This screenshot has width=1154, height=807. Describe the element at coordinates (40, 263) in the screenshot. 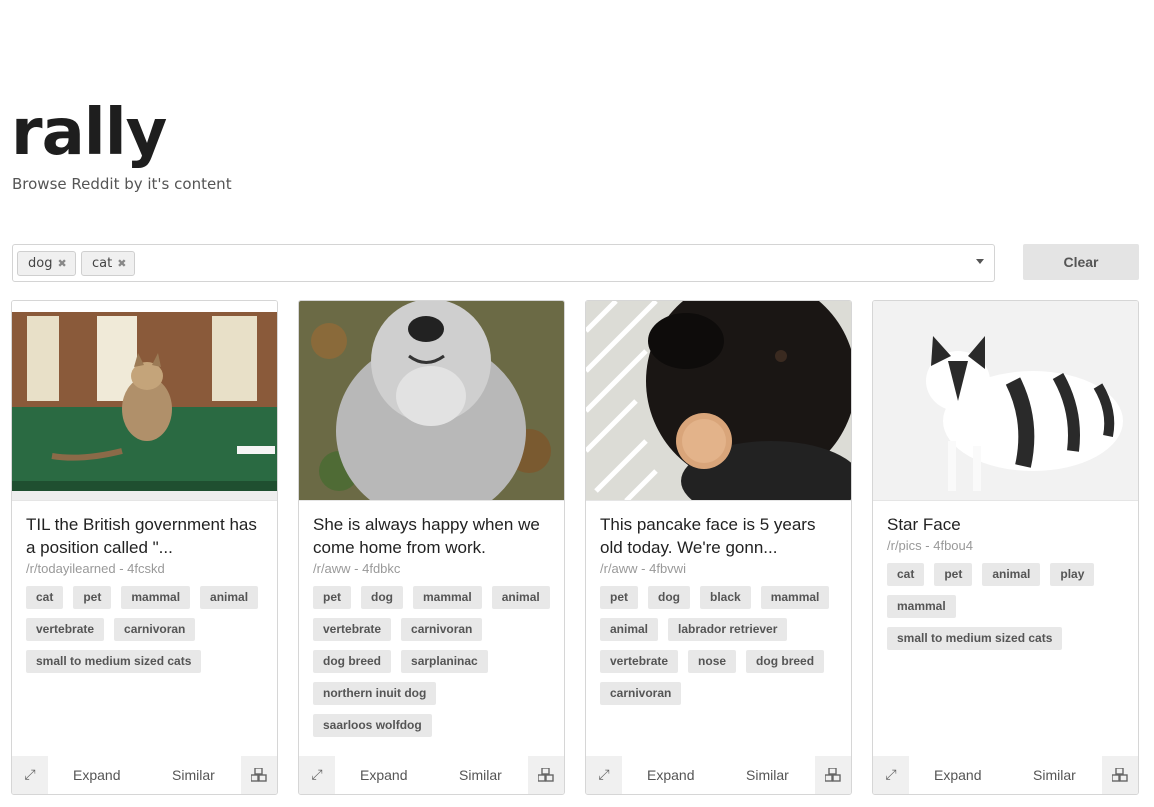

I see `tag-chip-label: dog` at that location.